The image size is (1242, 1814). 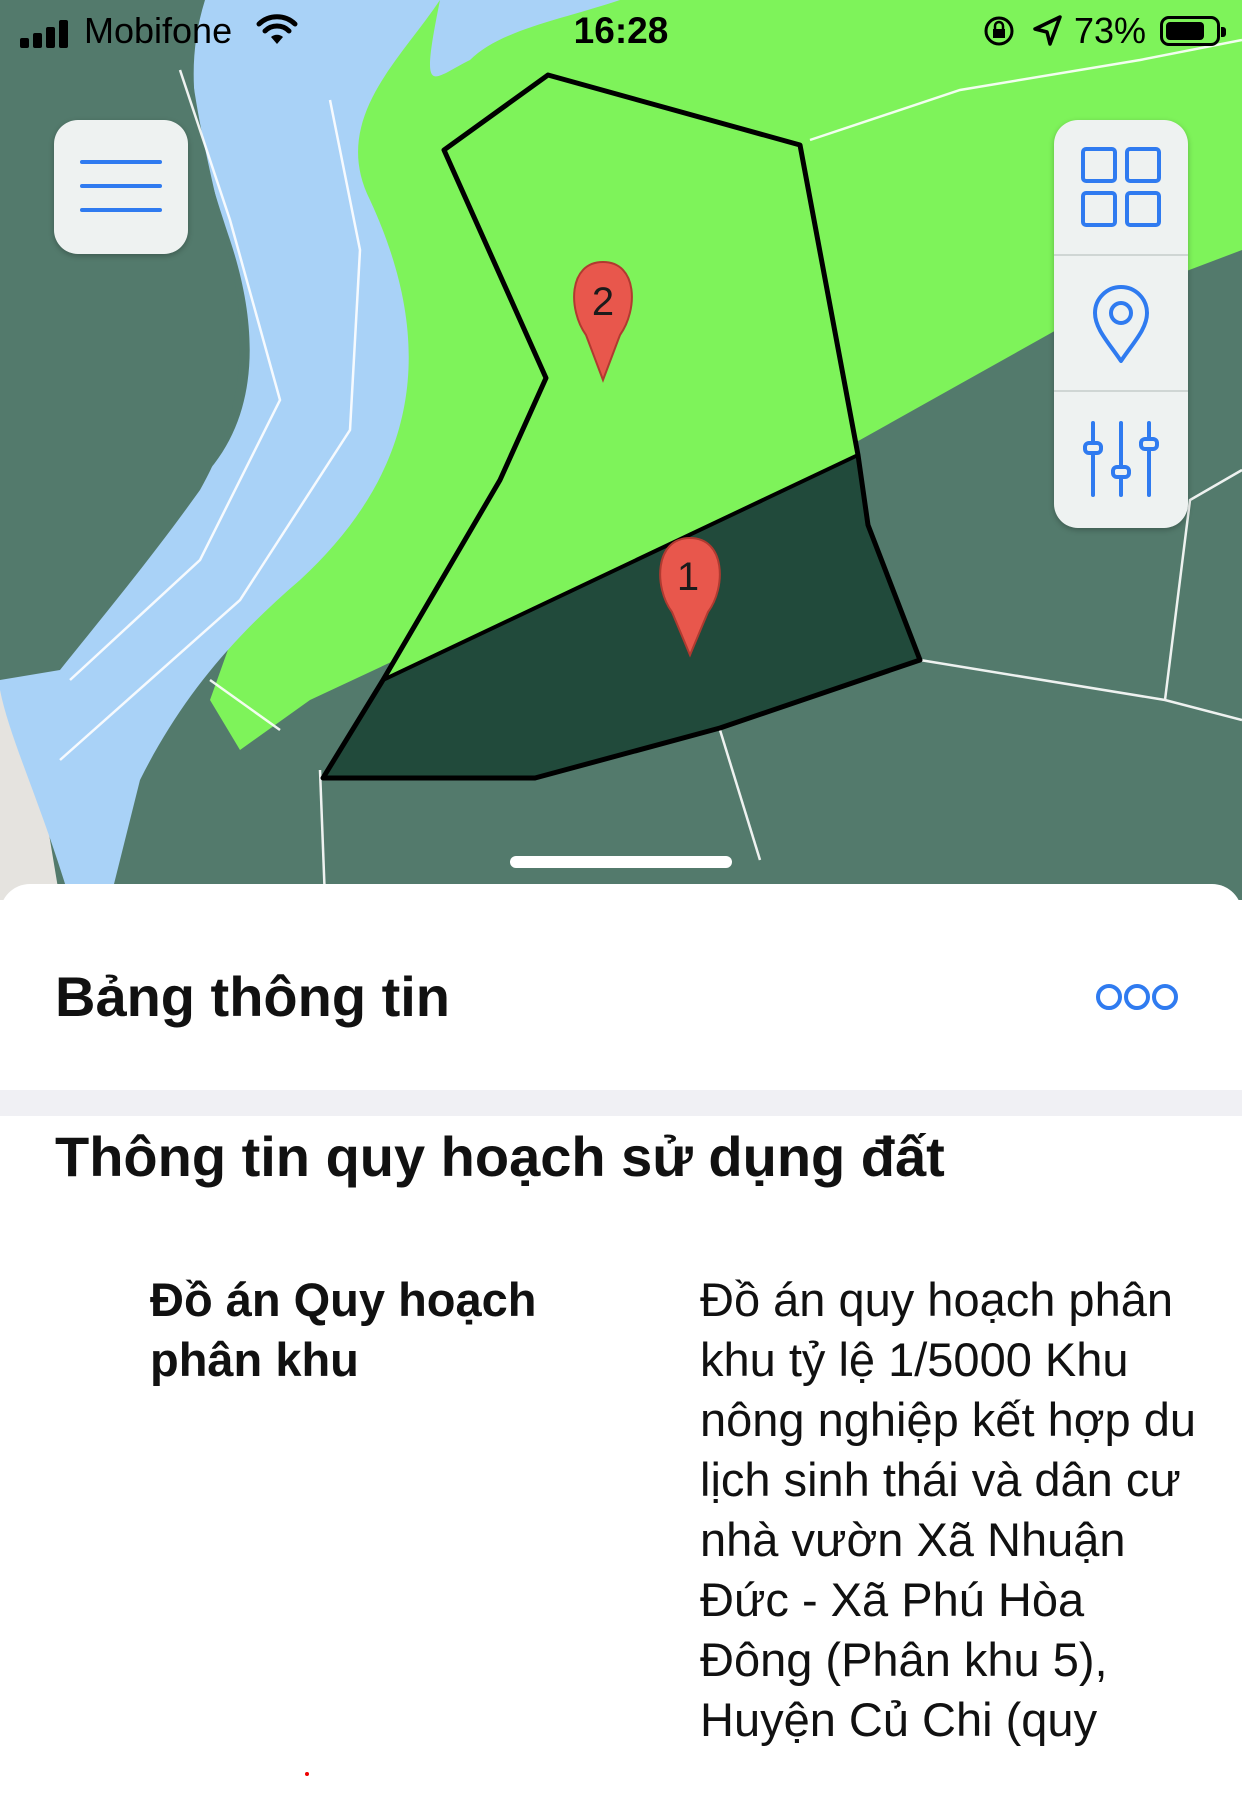 I want to click on map-tools-panel, so click(x=1121, y=324).